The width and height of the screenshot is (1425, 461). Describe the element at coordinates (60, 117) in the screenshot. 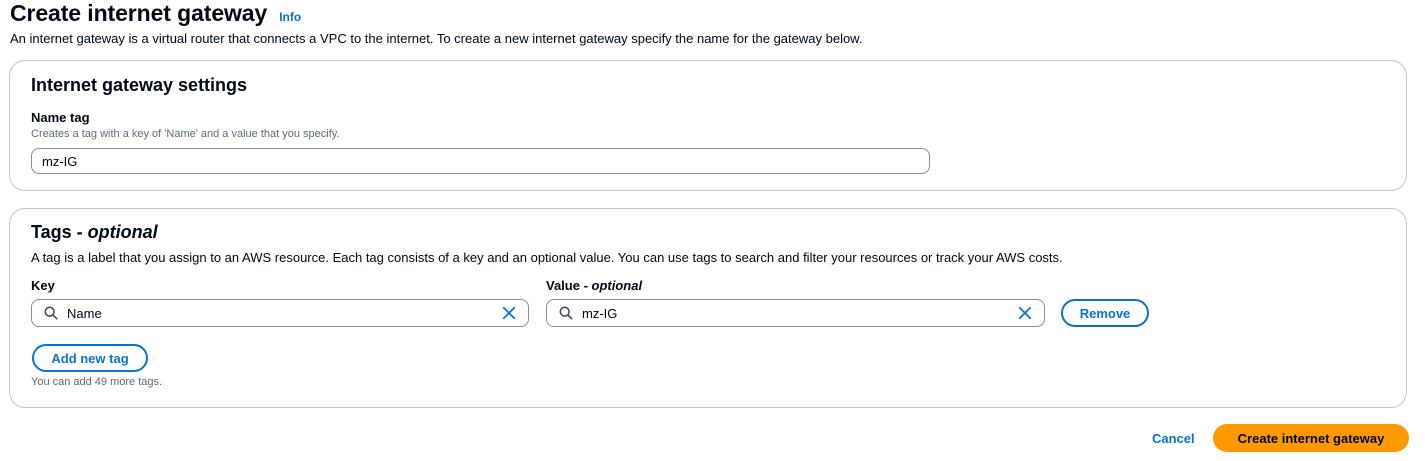

I see `name-tag-label: Name tag` at that location.